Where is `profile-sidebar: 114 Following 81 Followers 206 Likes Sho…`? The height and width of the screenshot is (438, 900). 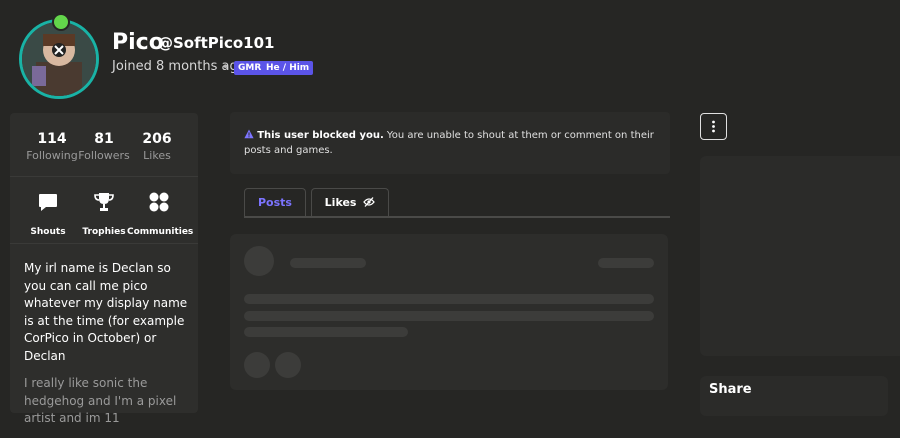
profile-sidebar: 114 Following 81 Followers 206 Likes Sho… is located at coordinates (104, 269).